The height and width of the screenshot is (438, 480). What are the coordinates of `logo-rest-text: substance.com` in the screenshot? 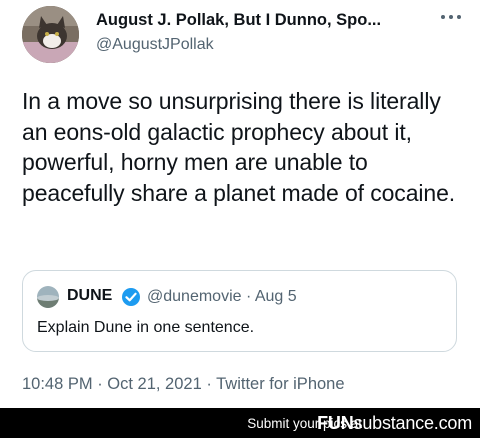 It's located at (413, 423).